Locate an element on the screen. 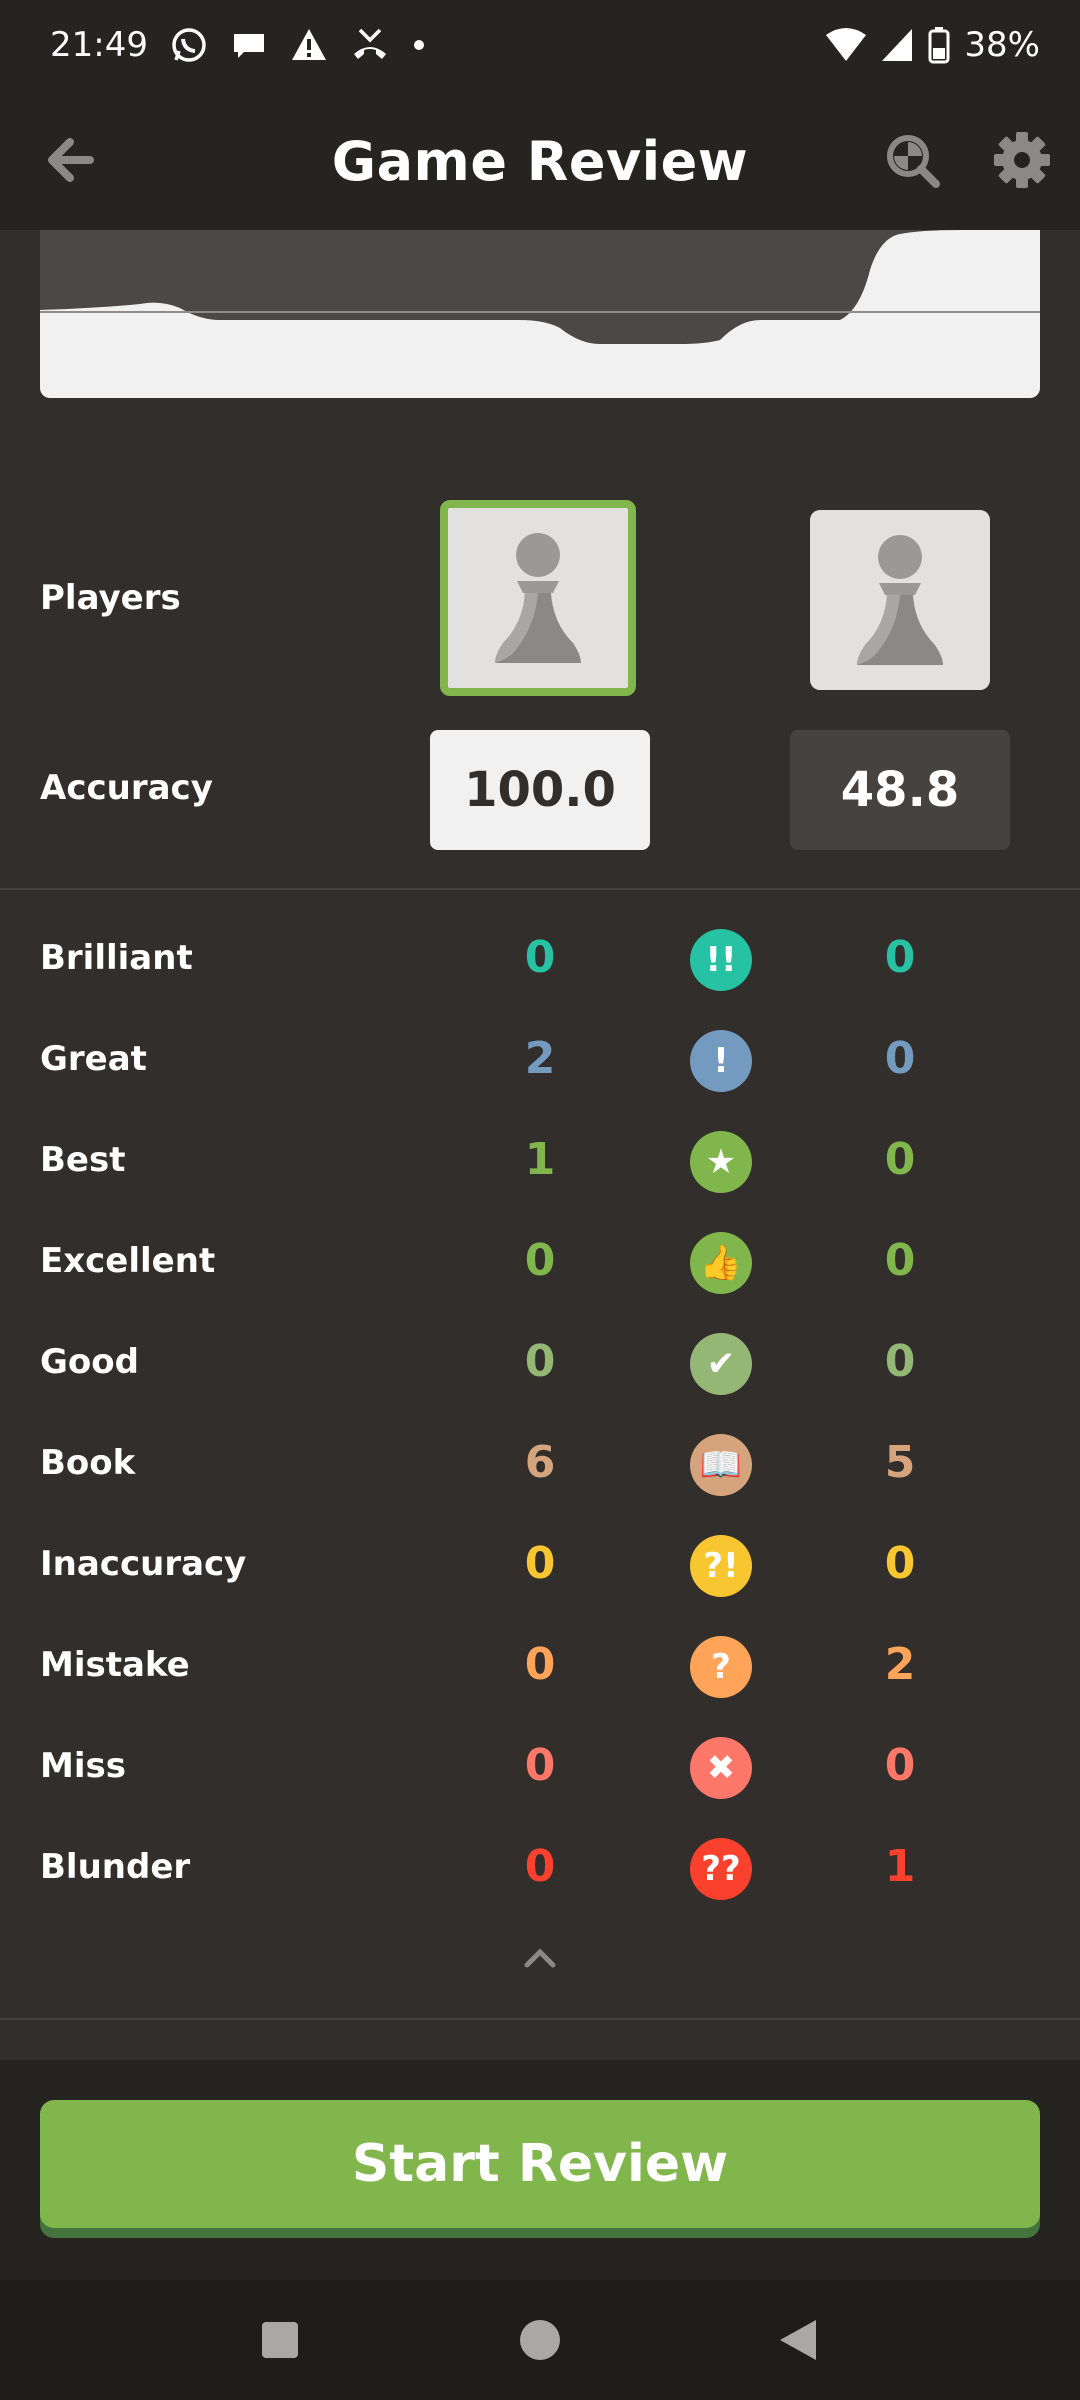 The height and width of the screenshot is (2400, 1080). players-label: Players is located at coordinates (110, 598).